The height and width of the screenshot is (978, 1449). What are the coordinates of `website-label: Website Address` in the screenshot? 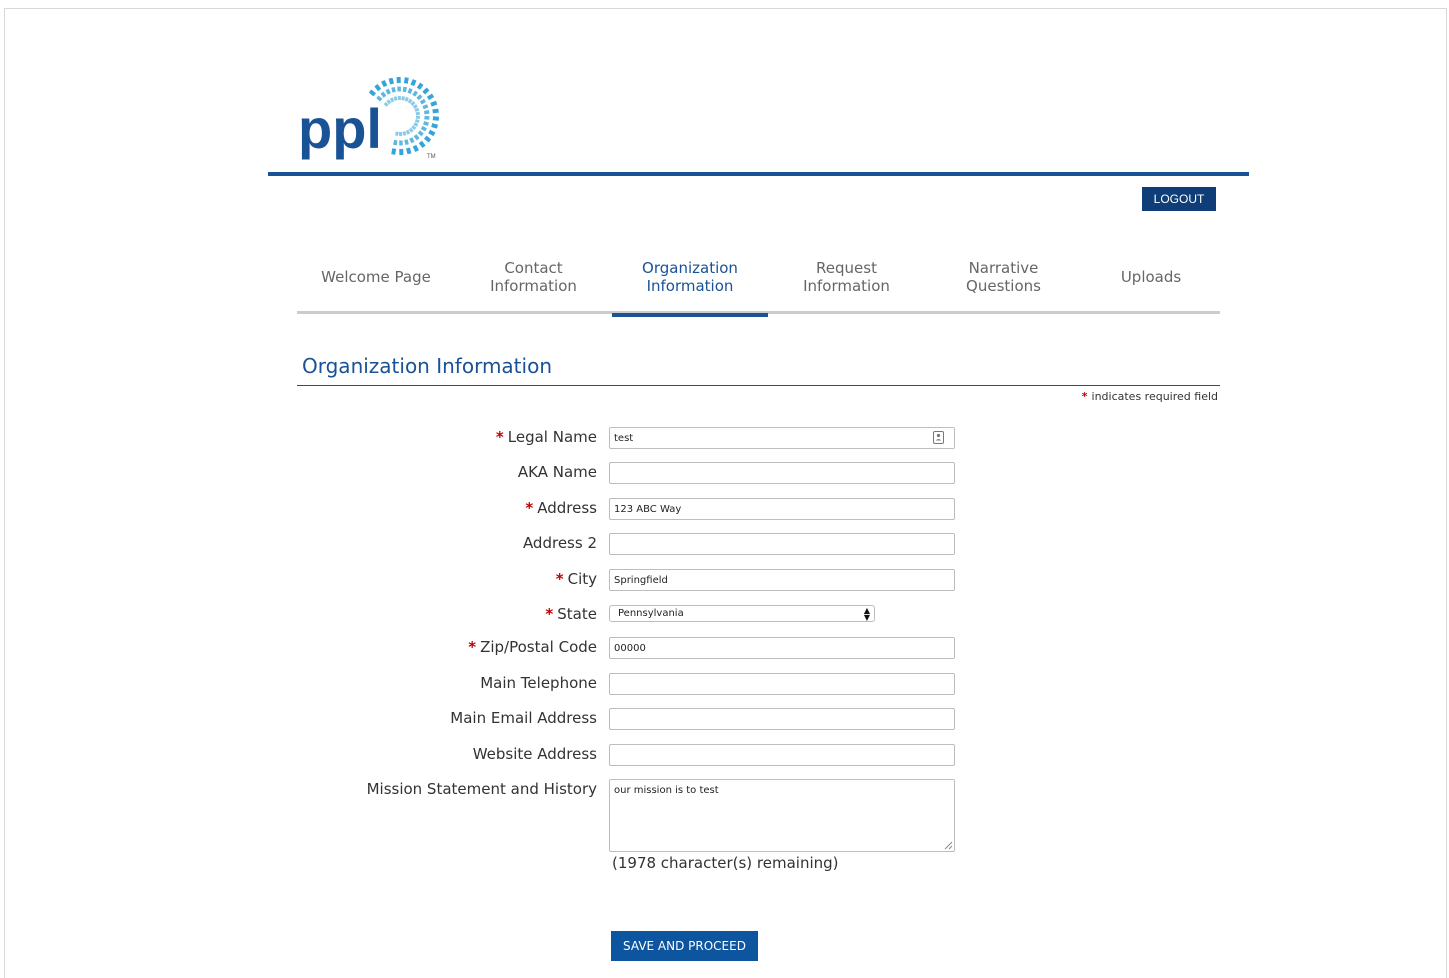 It's located at (534, 754).